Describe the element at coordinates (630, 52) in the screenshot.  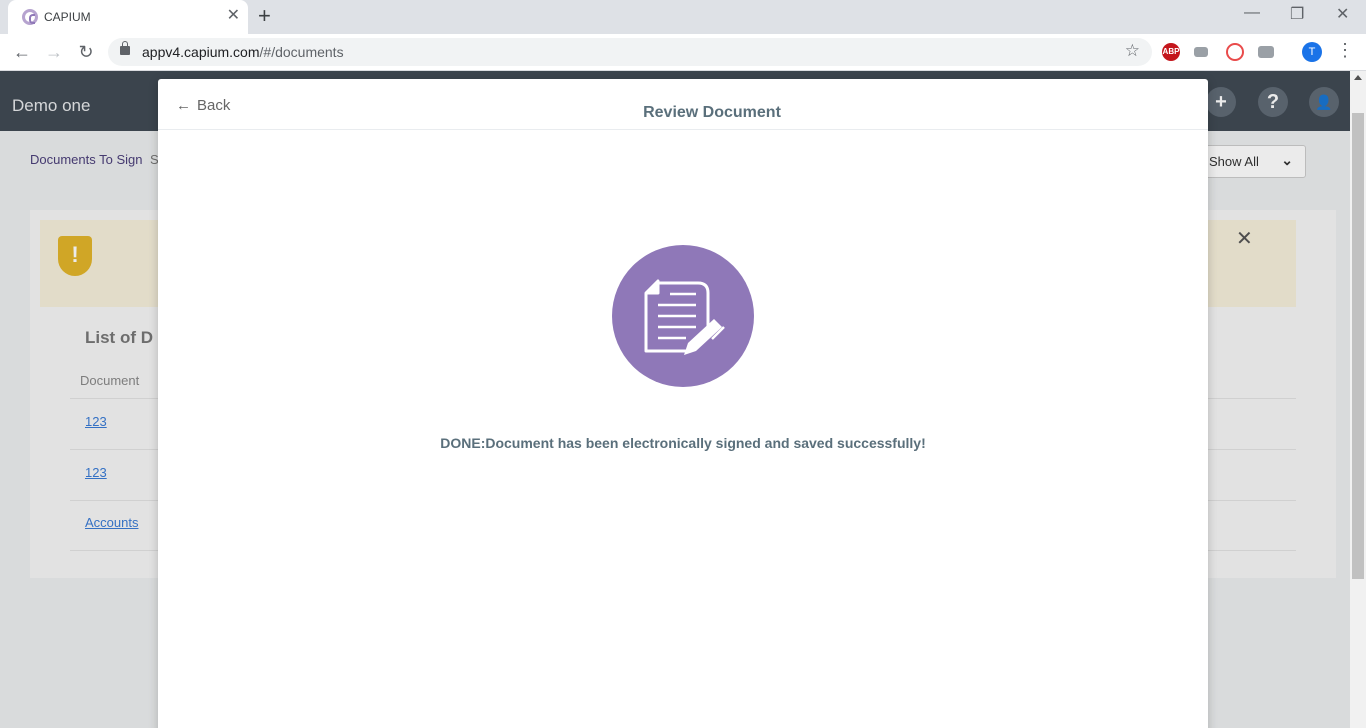
I see `address-bar: appv4.capium.com/#/documents ☆` at that location.